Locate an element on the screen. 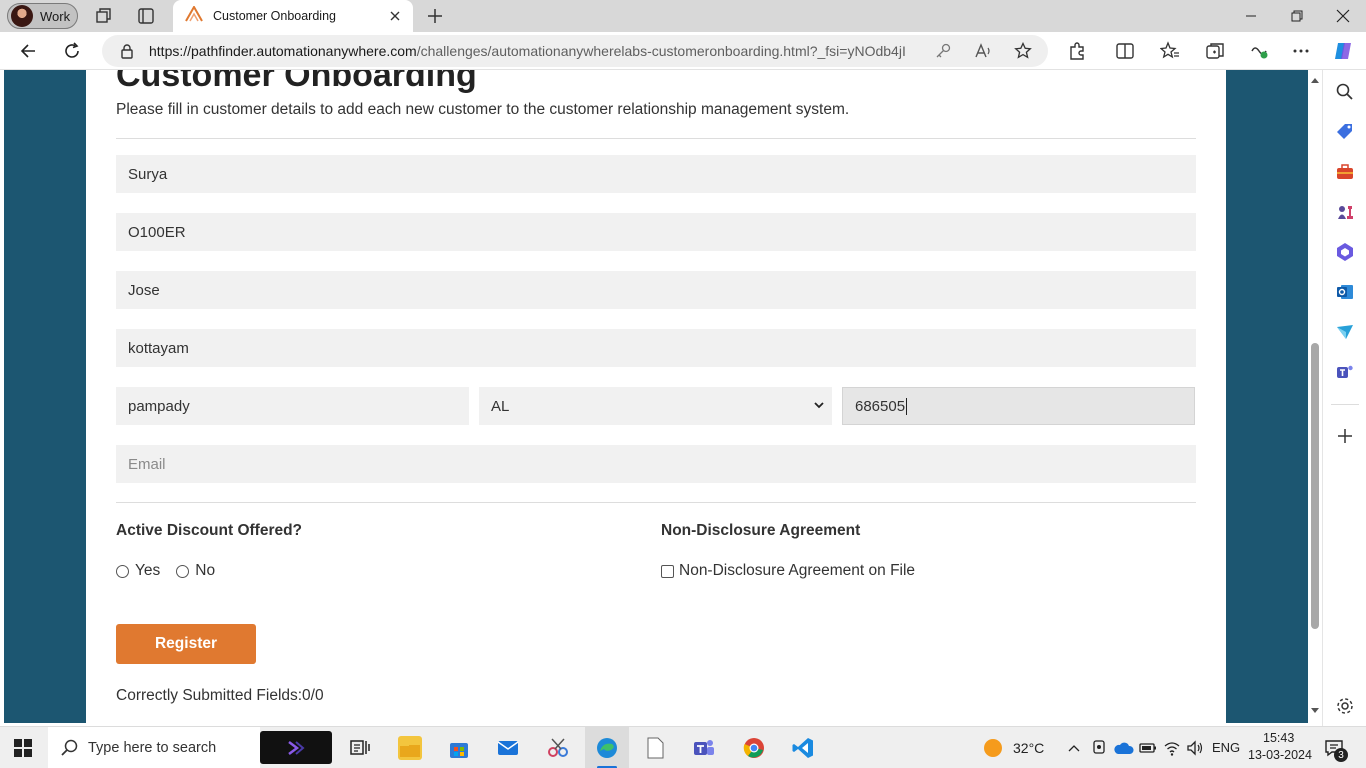 The width and height of the screenshot is (1366, 768). add-icon is located at coordinates (1345, 436).